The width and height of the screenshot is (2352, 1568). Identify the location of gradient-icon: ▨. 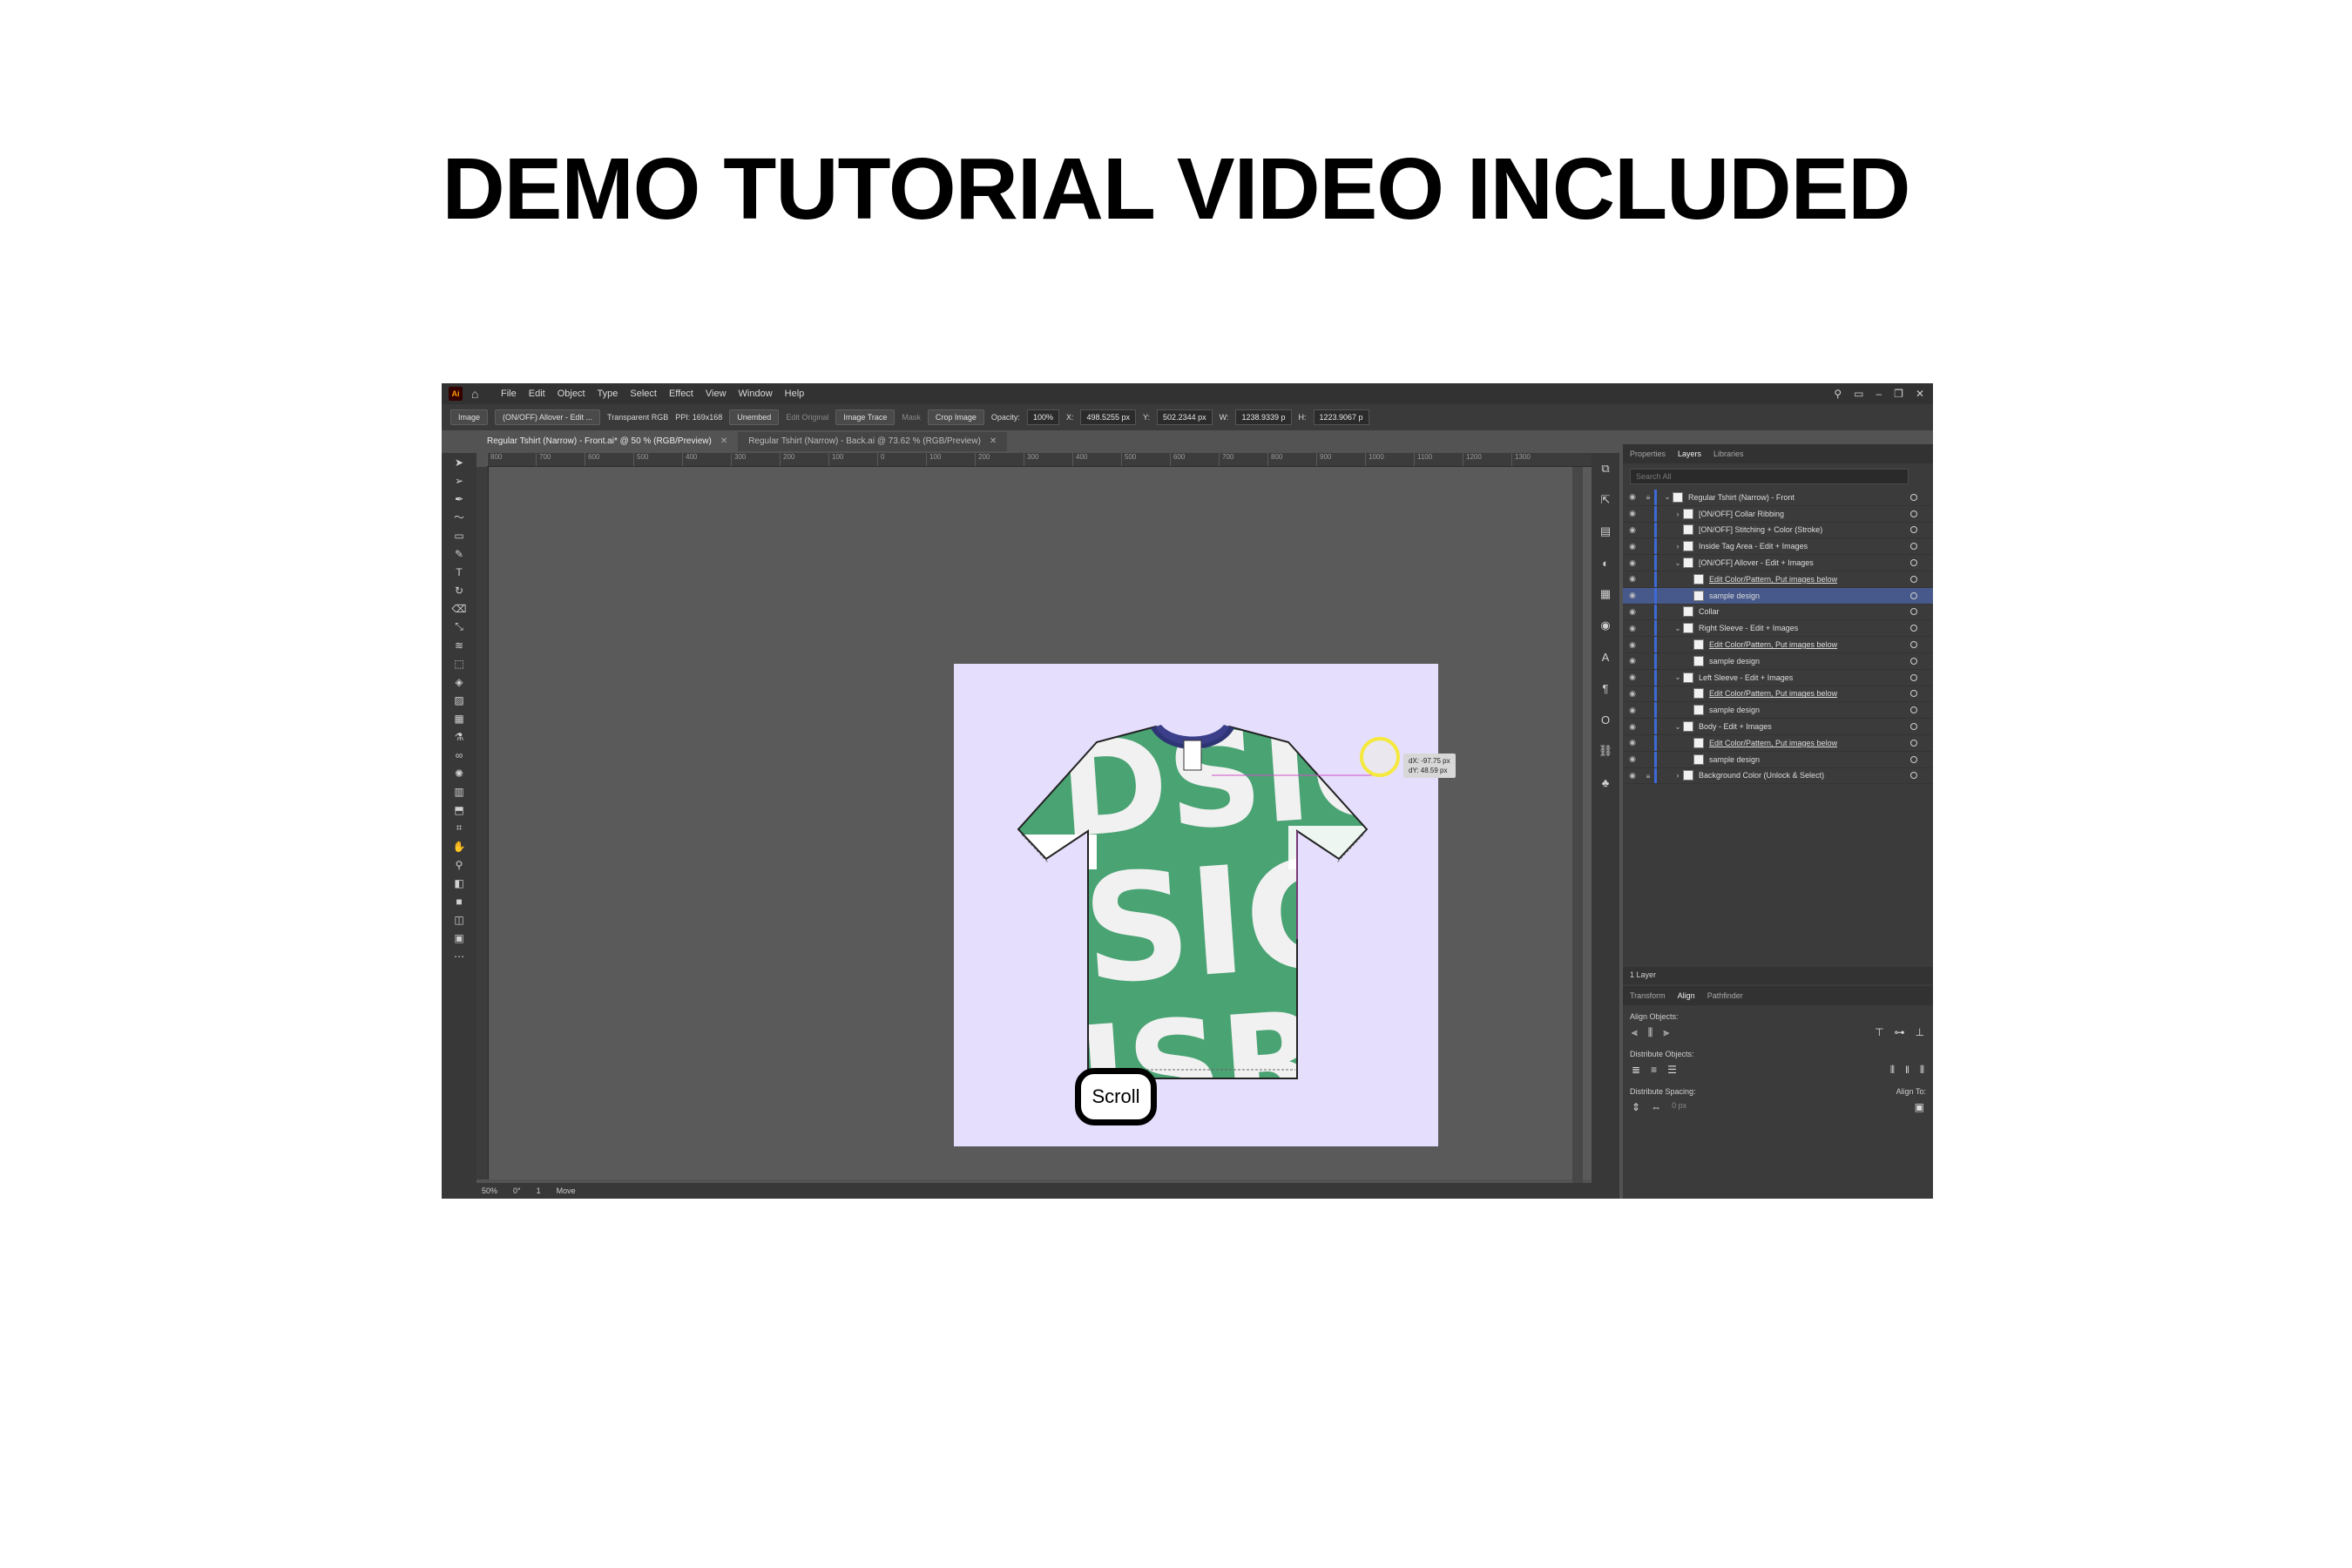
(459, 700).